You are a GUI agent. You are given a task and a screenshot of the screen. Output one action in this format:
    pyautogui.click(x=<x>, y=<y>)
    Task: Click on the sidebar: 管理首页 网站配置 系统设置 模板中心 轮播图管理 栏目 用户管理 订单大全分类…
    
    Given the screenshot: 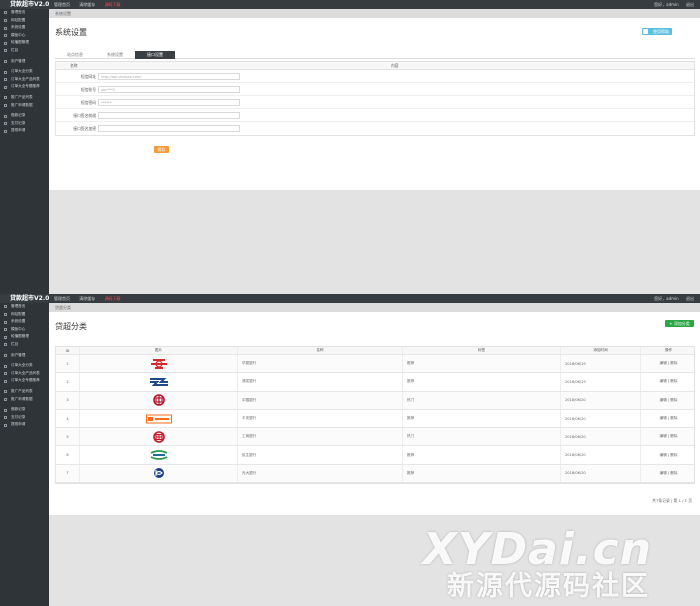 What is the action you would take?
    pyautogui.click(x=24, y=151)
    